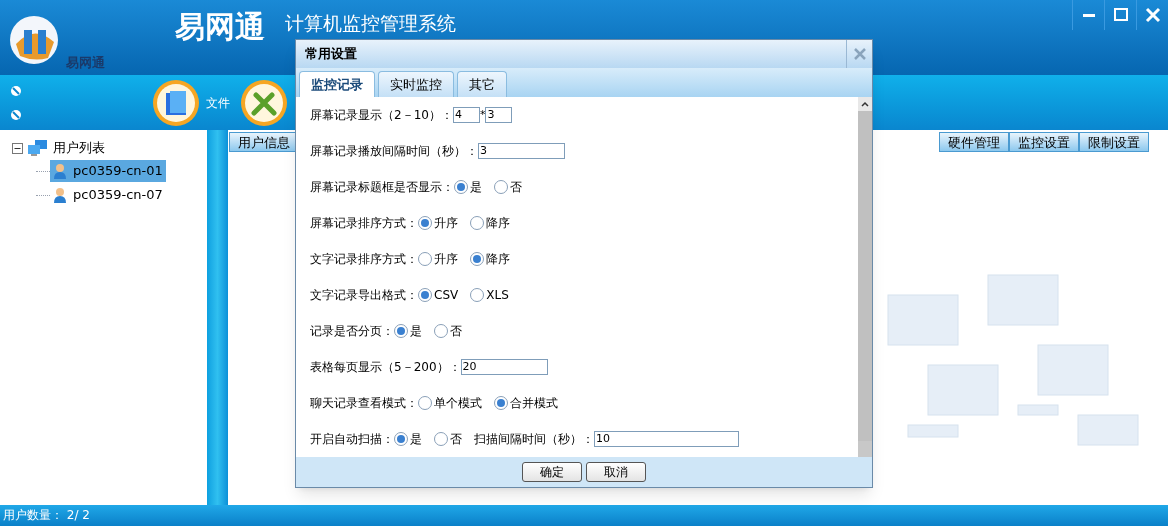  What do you see at coordinates (446, 295) in the screenshot?
I see `option-label: CSV` at bounding box center [446, 295].